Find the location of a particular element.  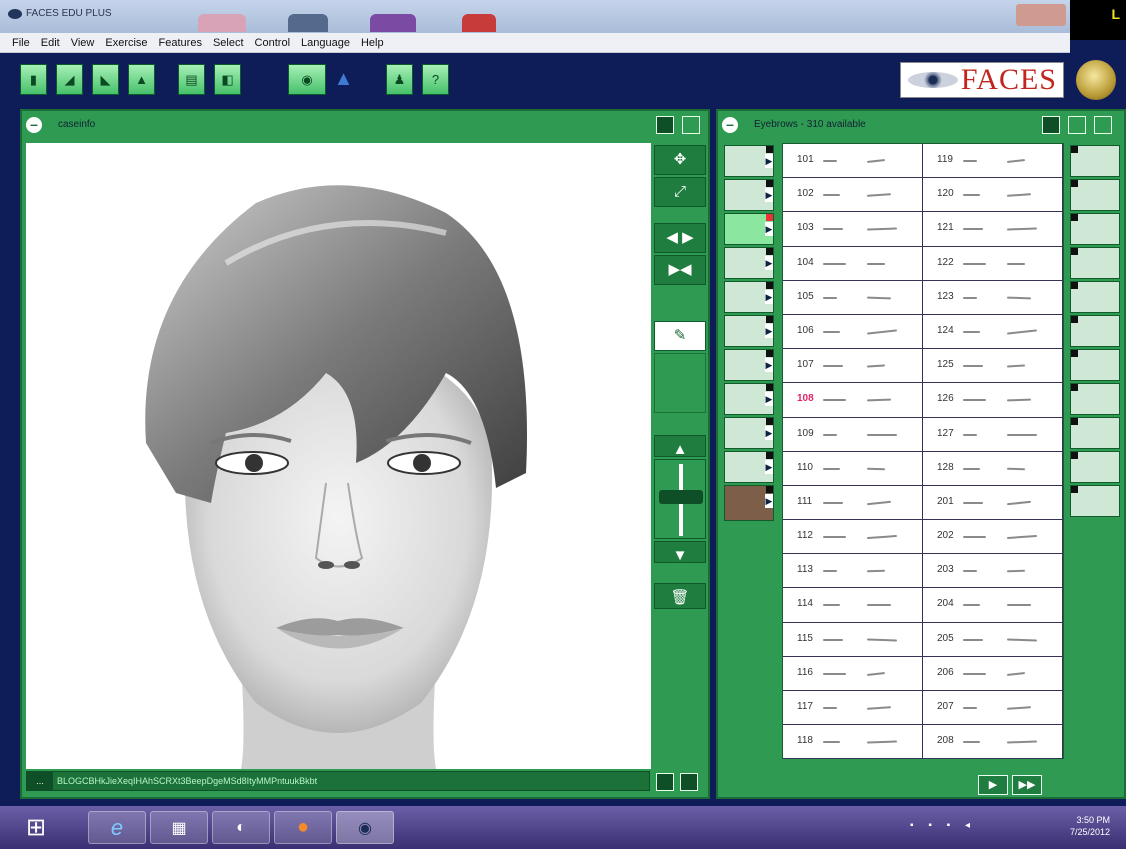

windows-start-icon: ⊞ is located at coordinates (36, 828).